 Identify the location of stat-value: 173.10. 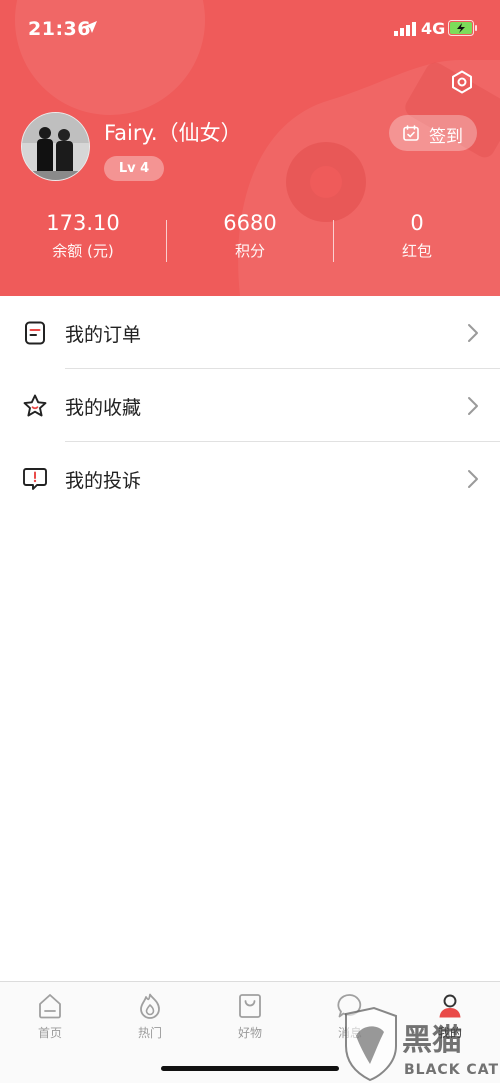
(83, 223).